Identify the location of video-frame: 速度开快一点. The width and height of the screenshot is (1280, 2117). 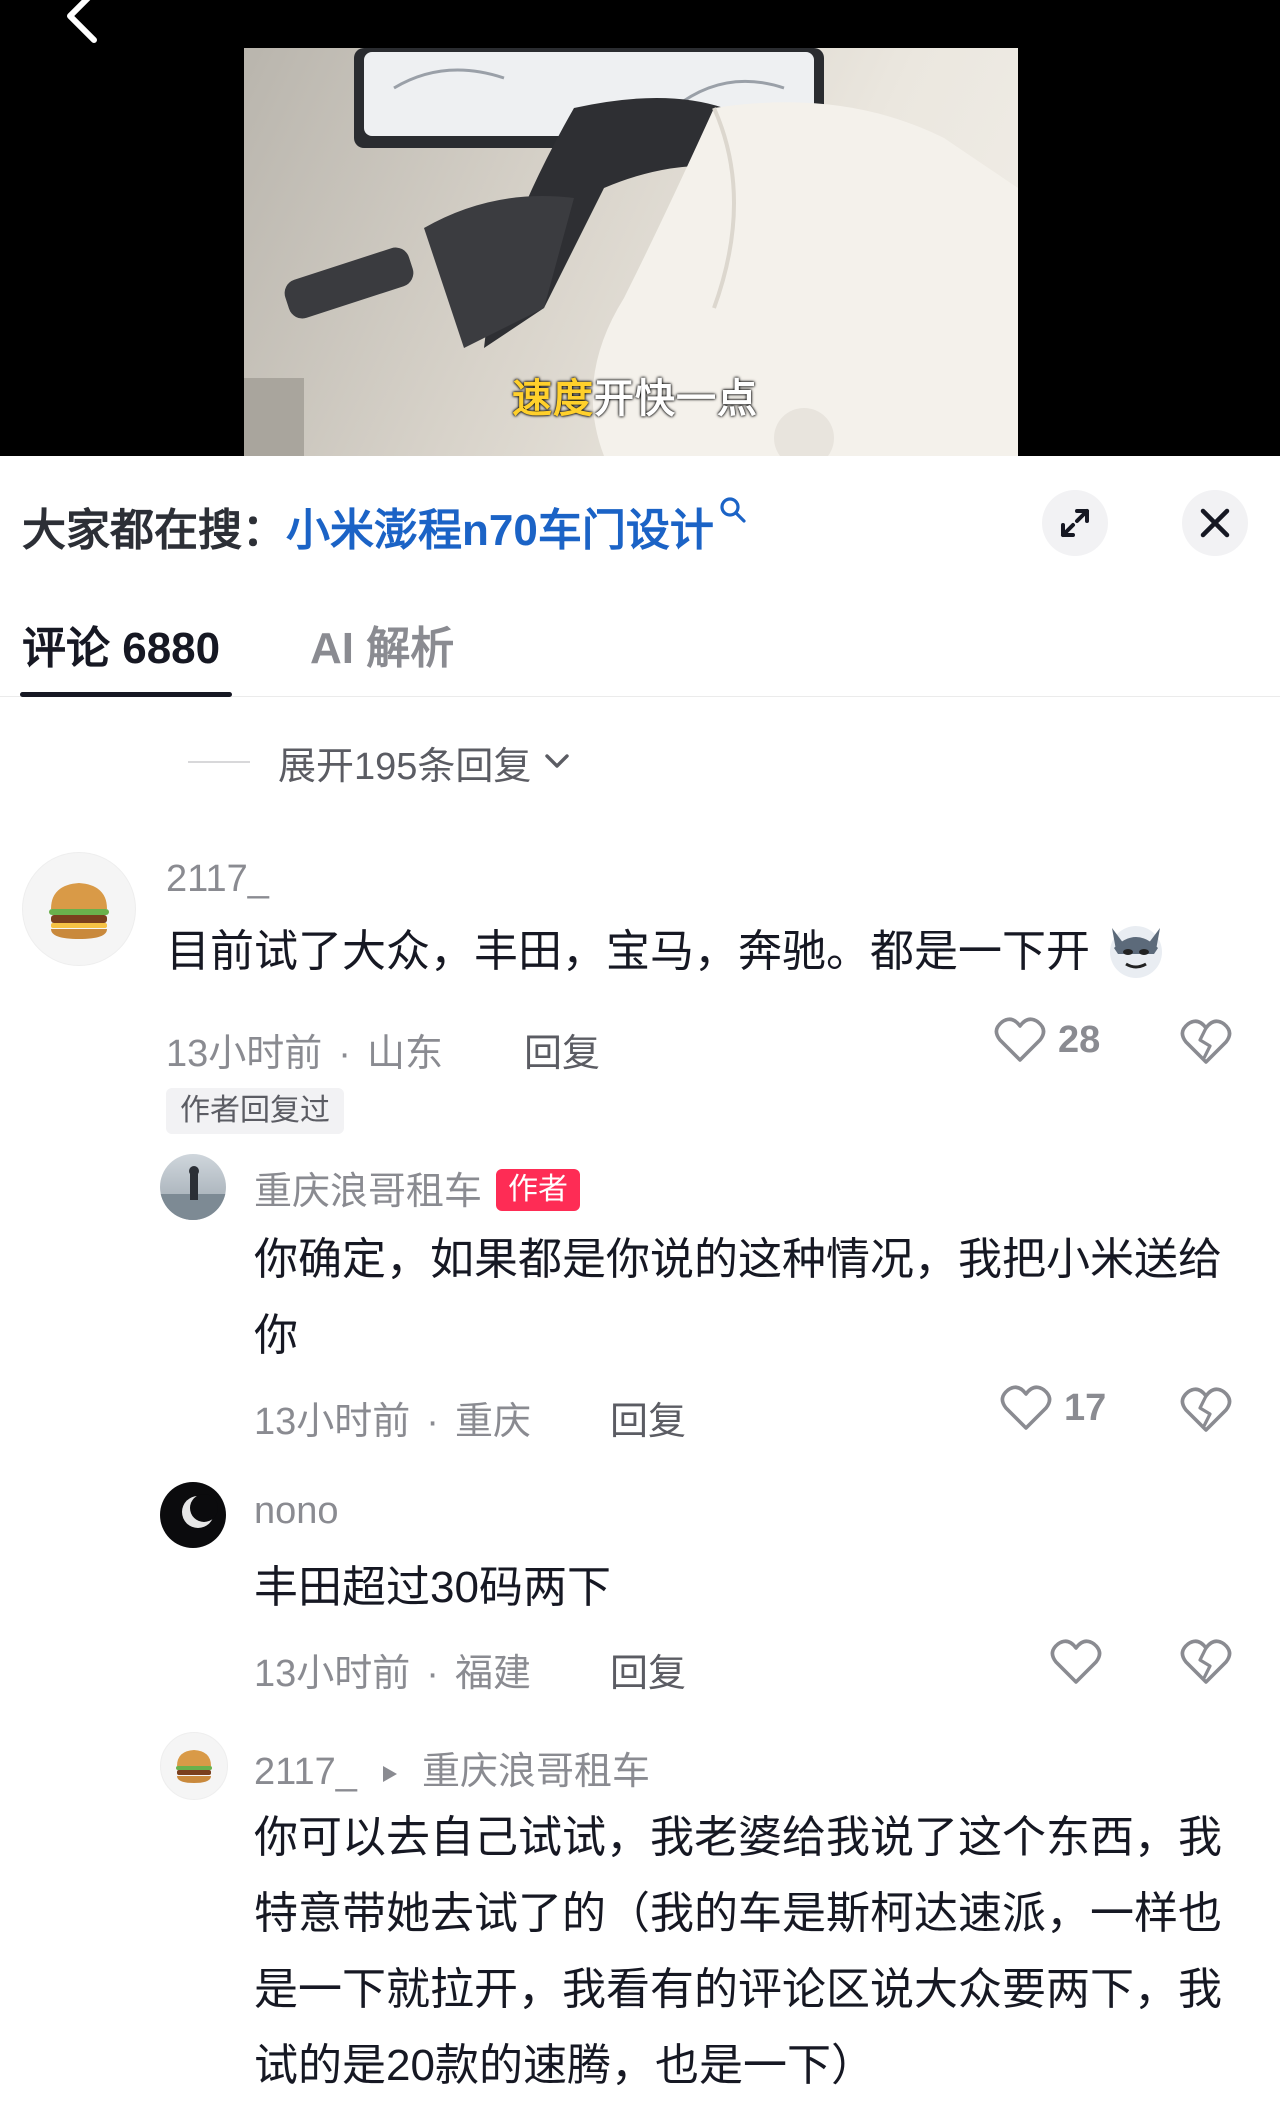
(631, 252).